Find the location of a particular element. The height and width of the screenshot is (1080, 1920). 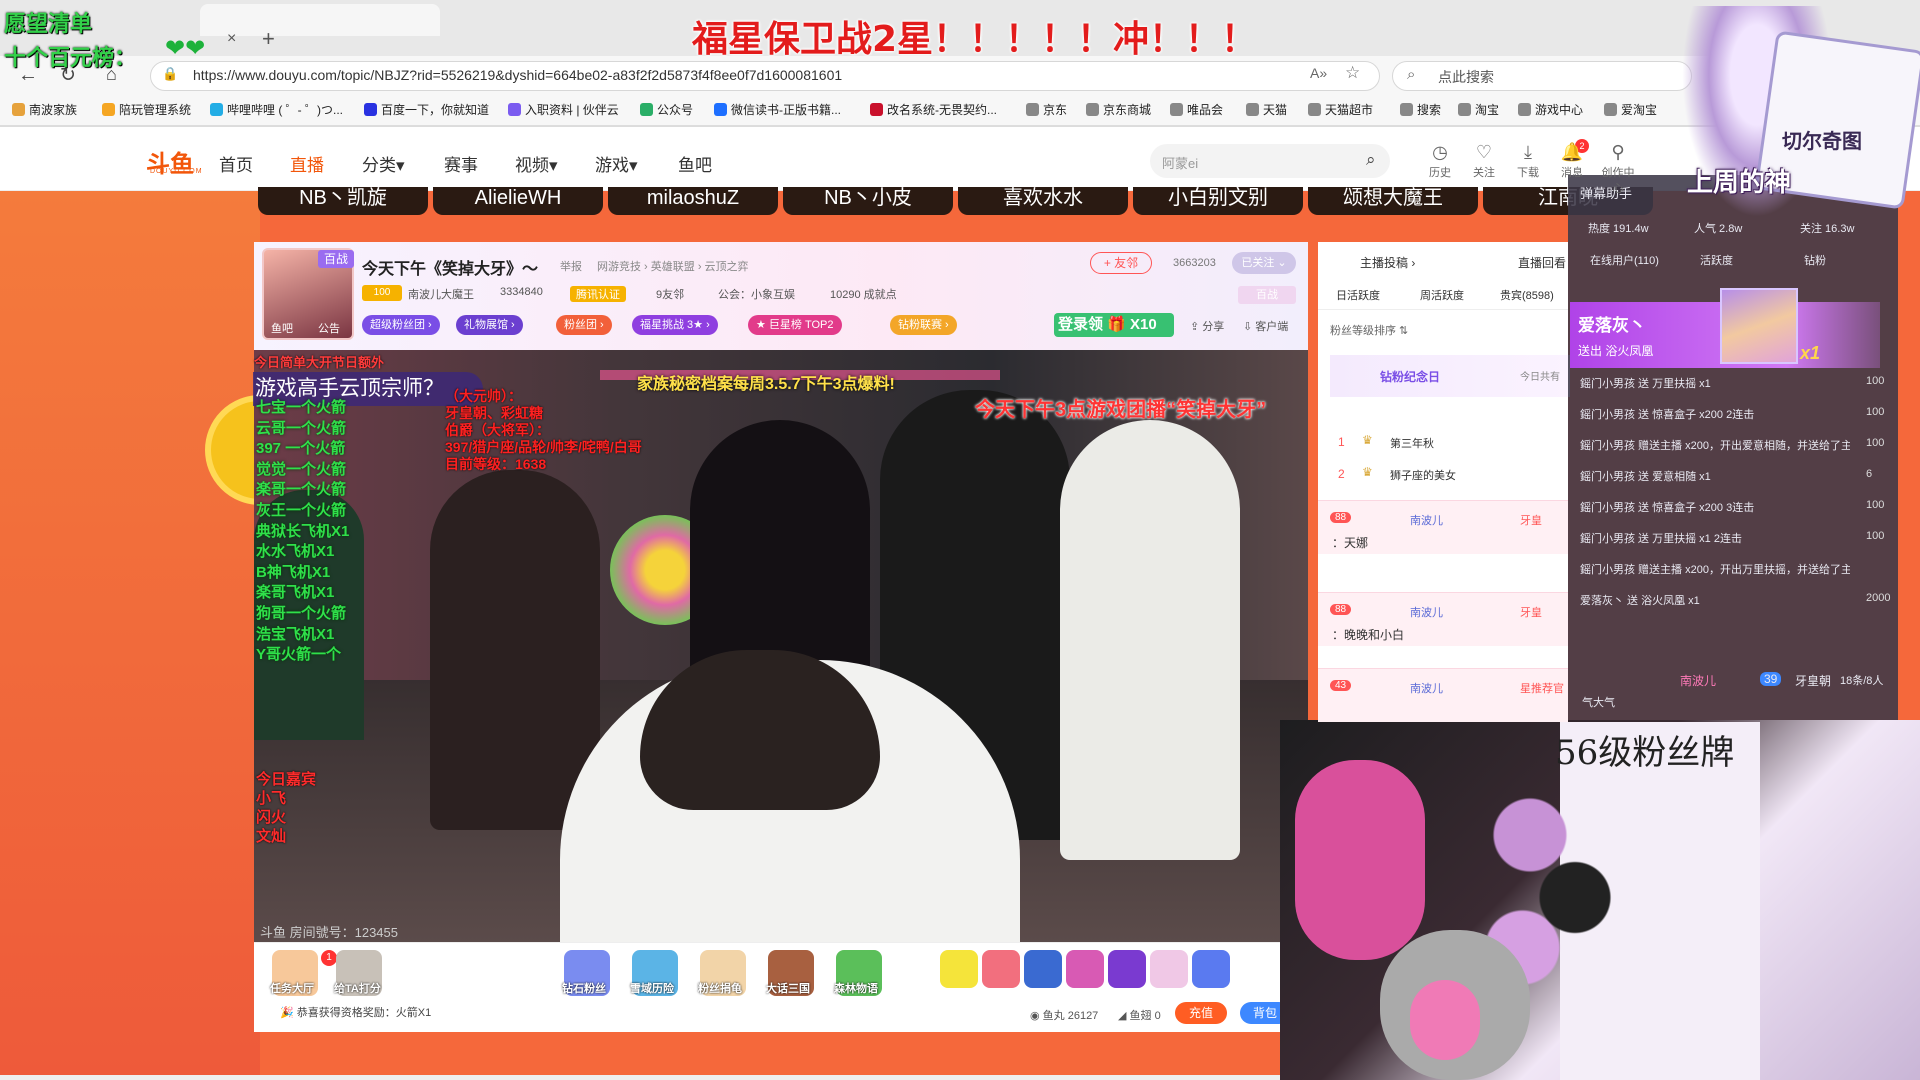

browser-search-box is located at coordinates (1542, 76).